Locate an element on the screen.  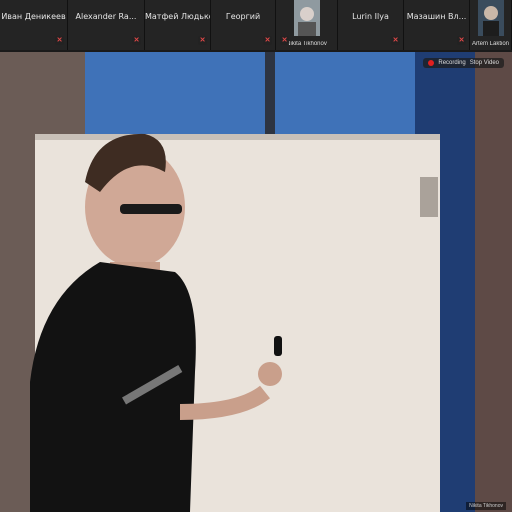
speaker-name-label: Nikita Tikhonov is located at coordinates (486, 506).